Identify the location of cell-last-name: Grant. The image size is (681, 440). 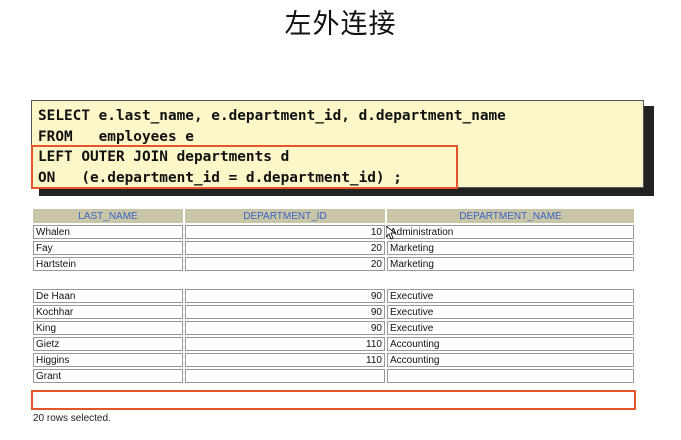
(108, 376).